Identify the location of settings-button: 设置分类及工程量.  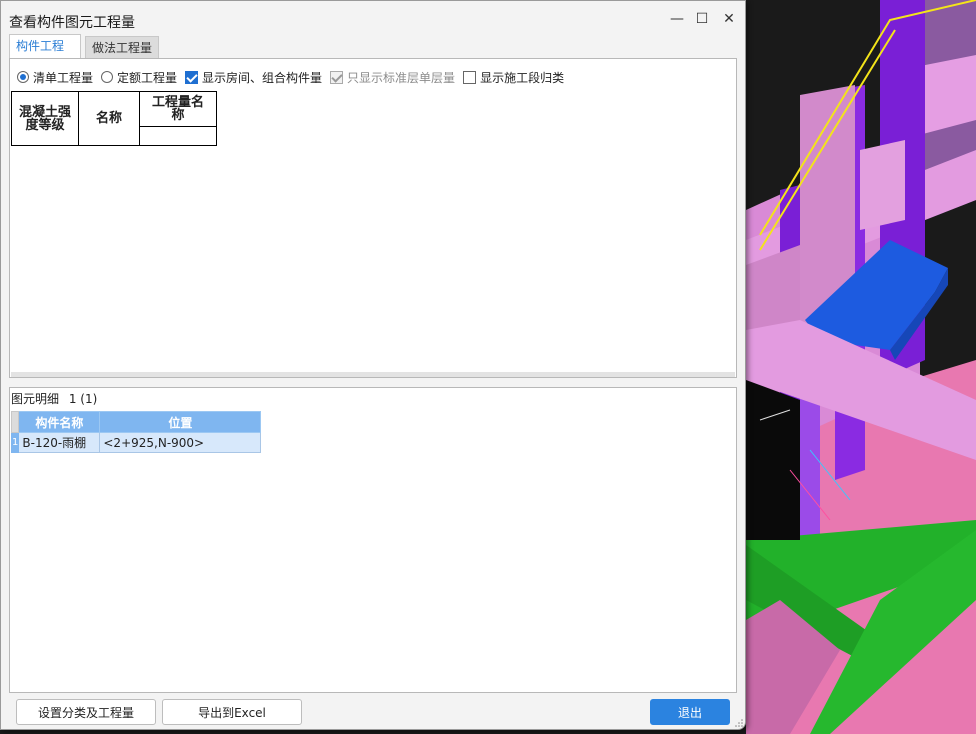
(86, 712).